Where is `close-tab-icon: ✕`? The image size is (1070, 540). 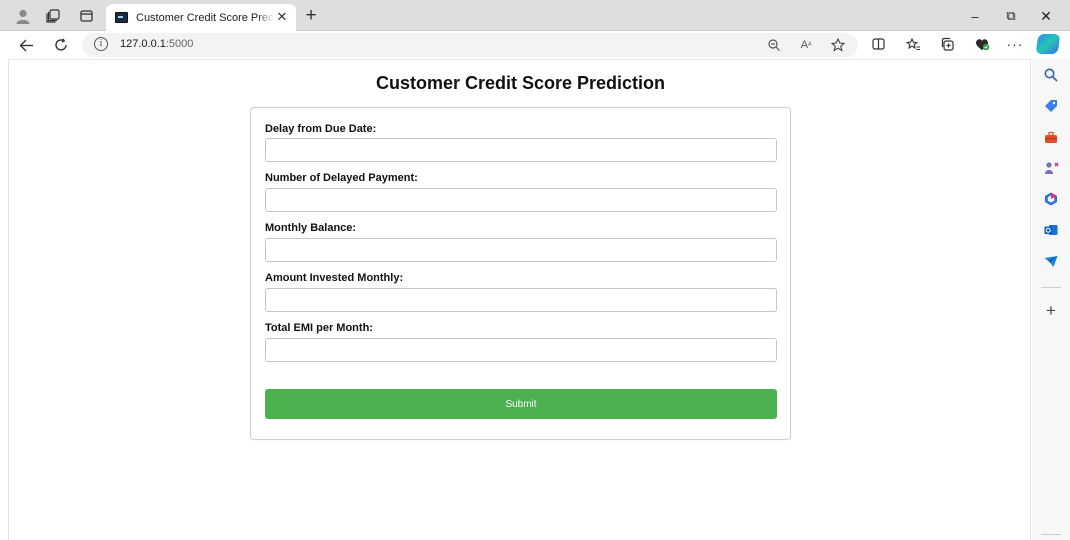 close-tab-icon: ✕ is located at coordinates (282, 17).